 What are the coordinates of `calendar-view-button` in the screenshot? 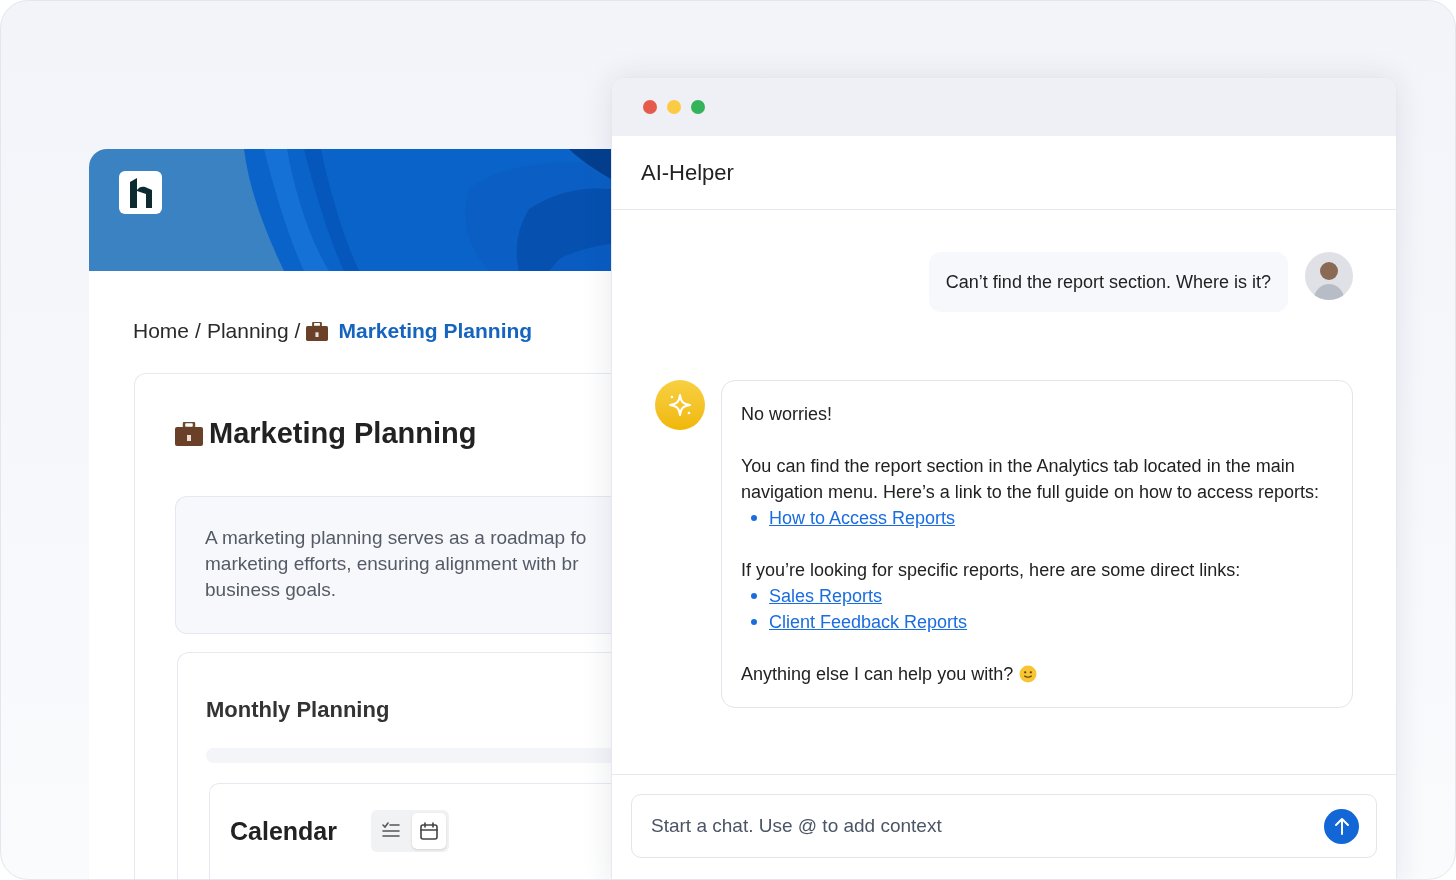 It's located at (429, 830).